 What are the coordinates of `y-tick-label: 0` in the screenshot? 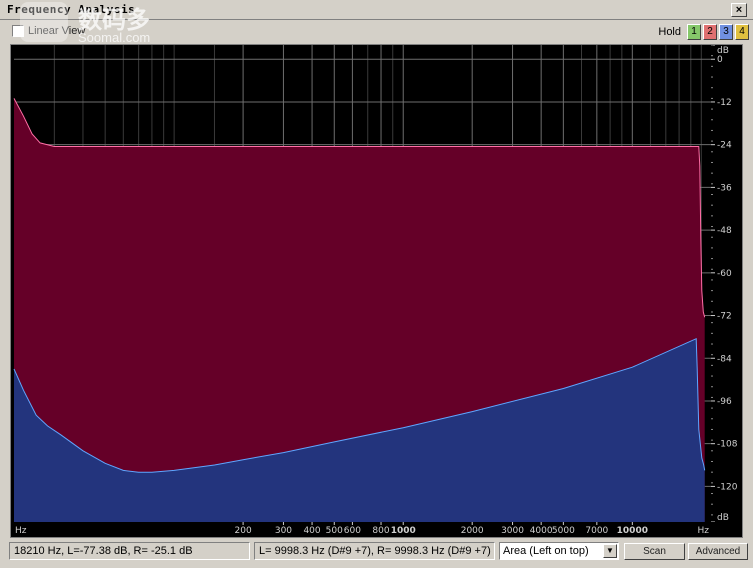 It's located at (720, 60).